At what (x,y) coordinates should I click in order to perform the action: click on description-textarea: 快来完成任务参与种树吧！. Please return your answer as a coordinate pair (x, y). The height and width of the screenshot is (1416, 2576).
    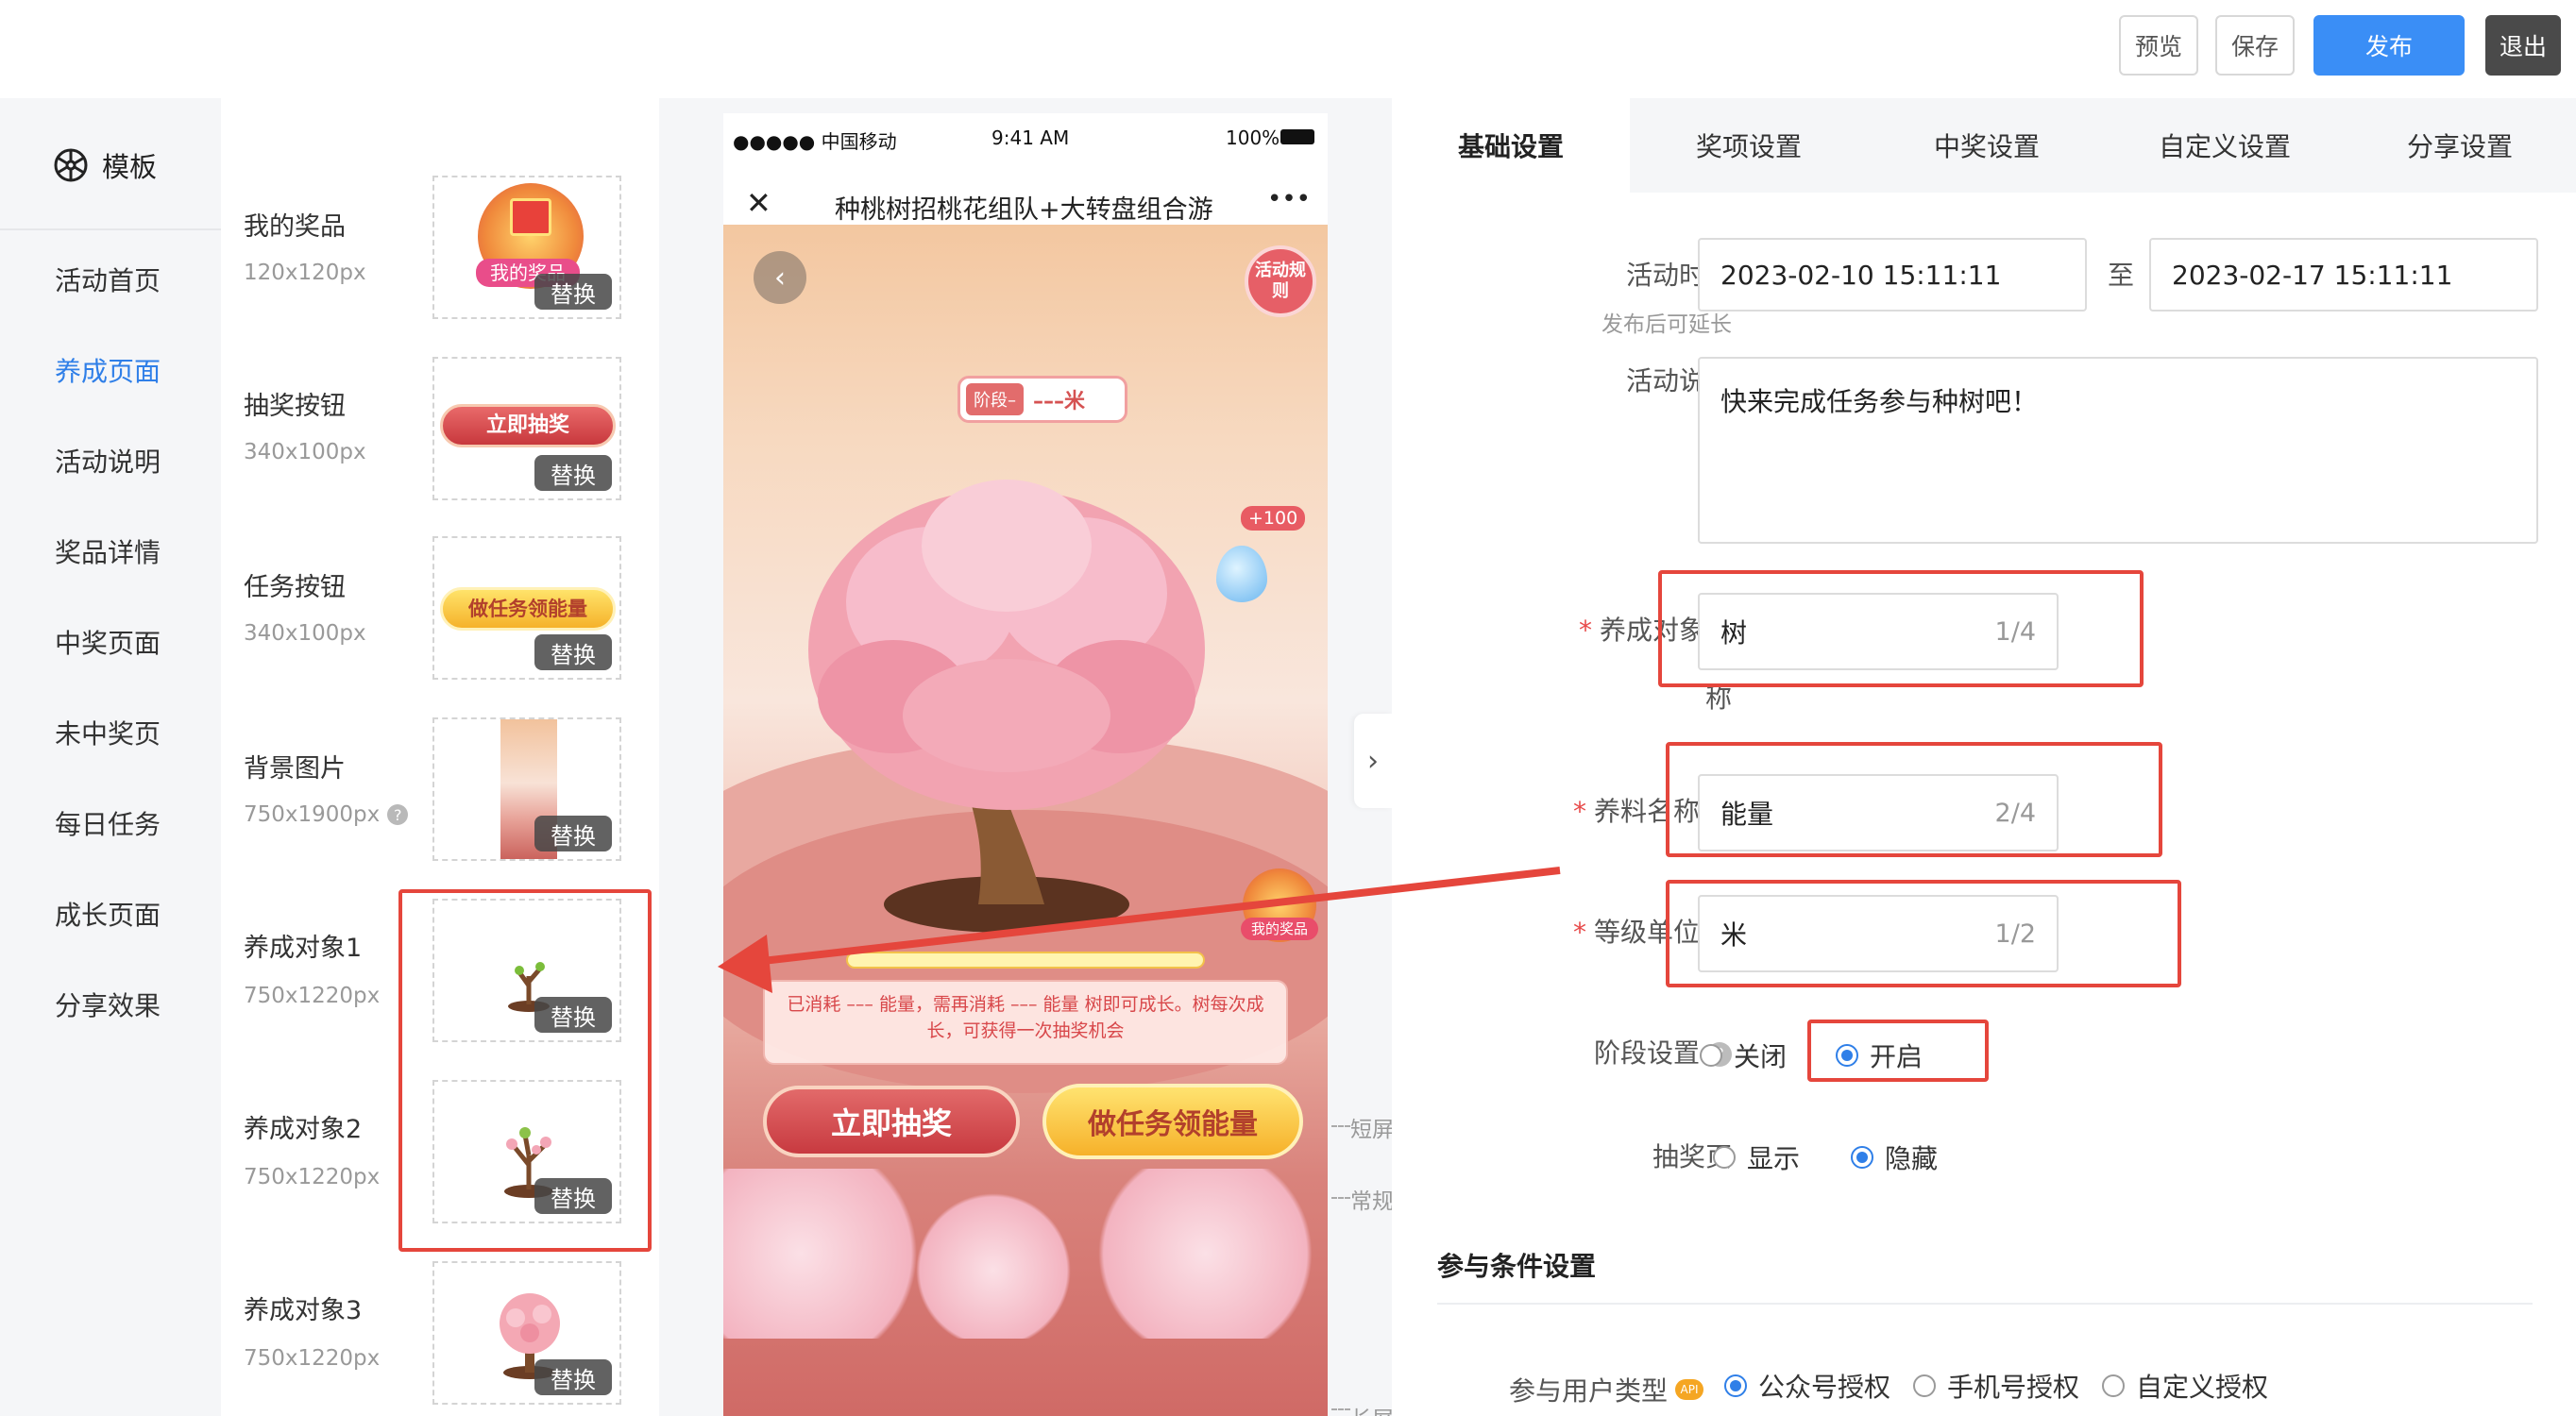
    Looking at the image, I should click on (2118, 450).